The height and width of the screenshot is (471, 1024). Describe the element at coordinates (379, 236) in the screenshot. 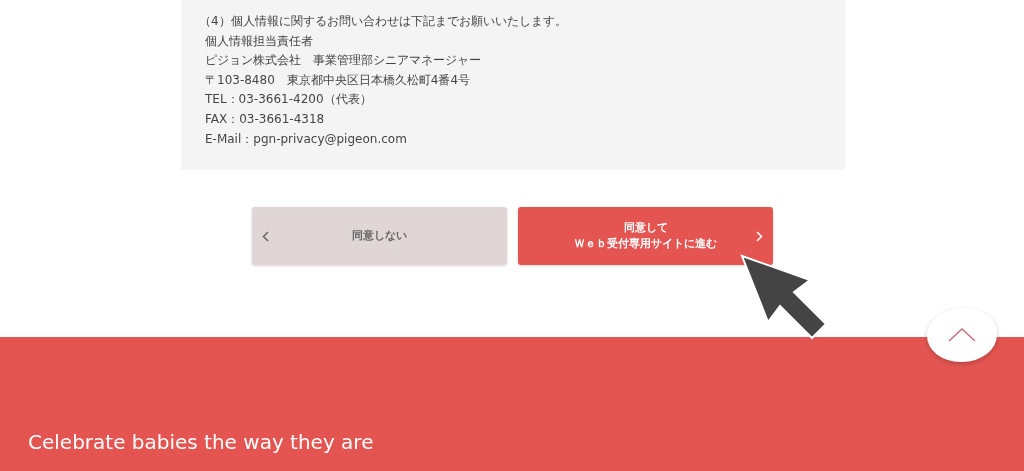

I see `disagree-button: 同意しない` at that location.